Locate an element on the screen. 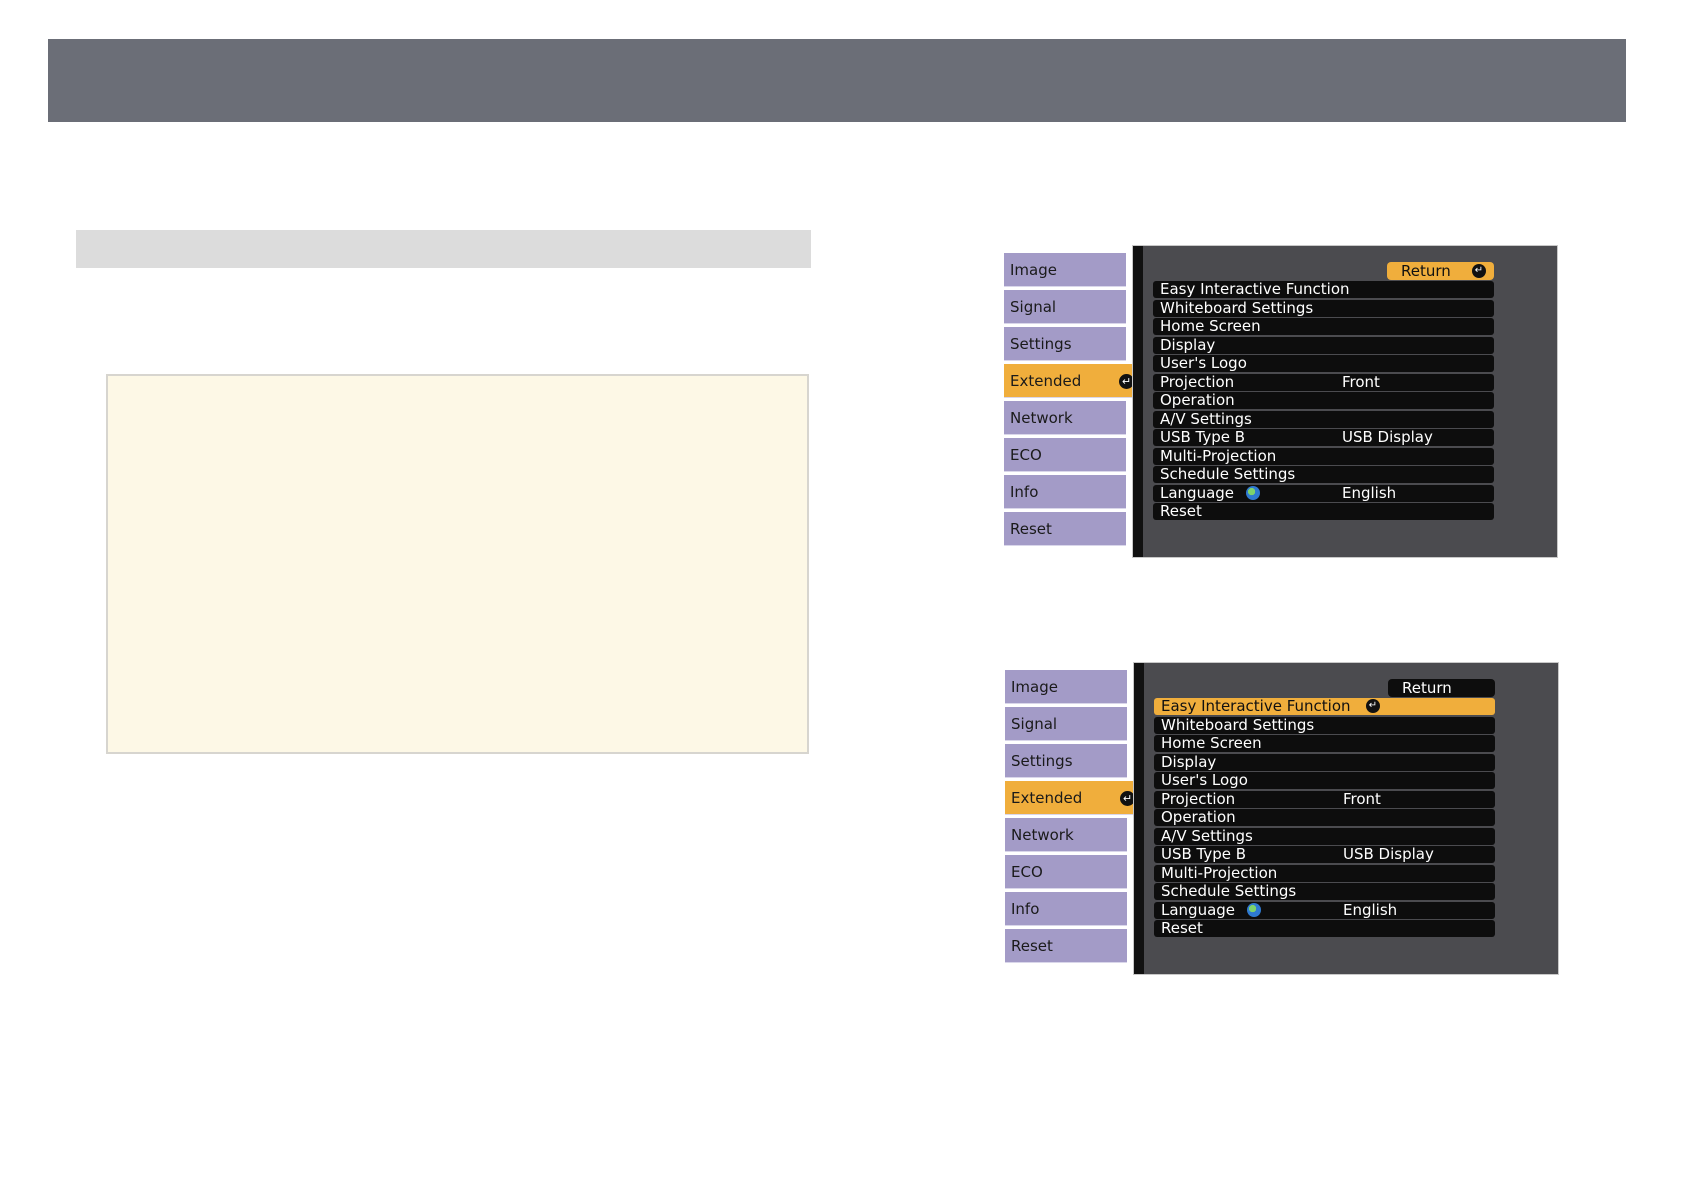  menu-row-label: Operation is located at coordinates (1197, 400).